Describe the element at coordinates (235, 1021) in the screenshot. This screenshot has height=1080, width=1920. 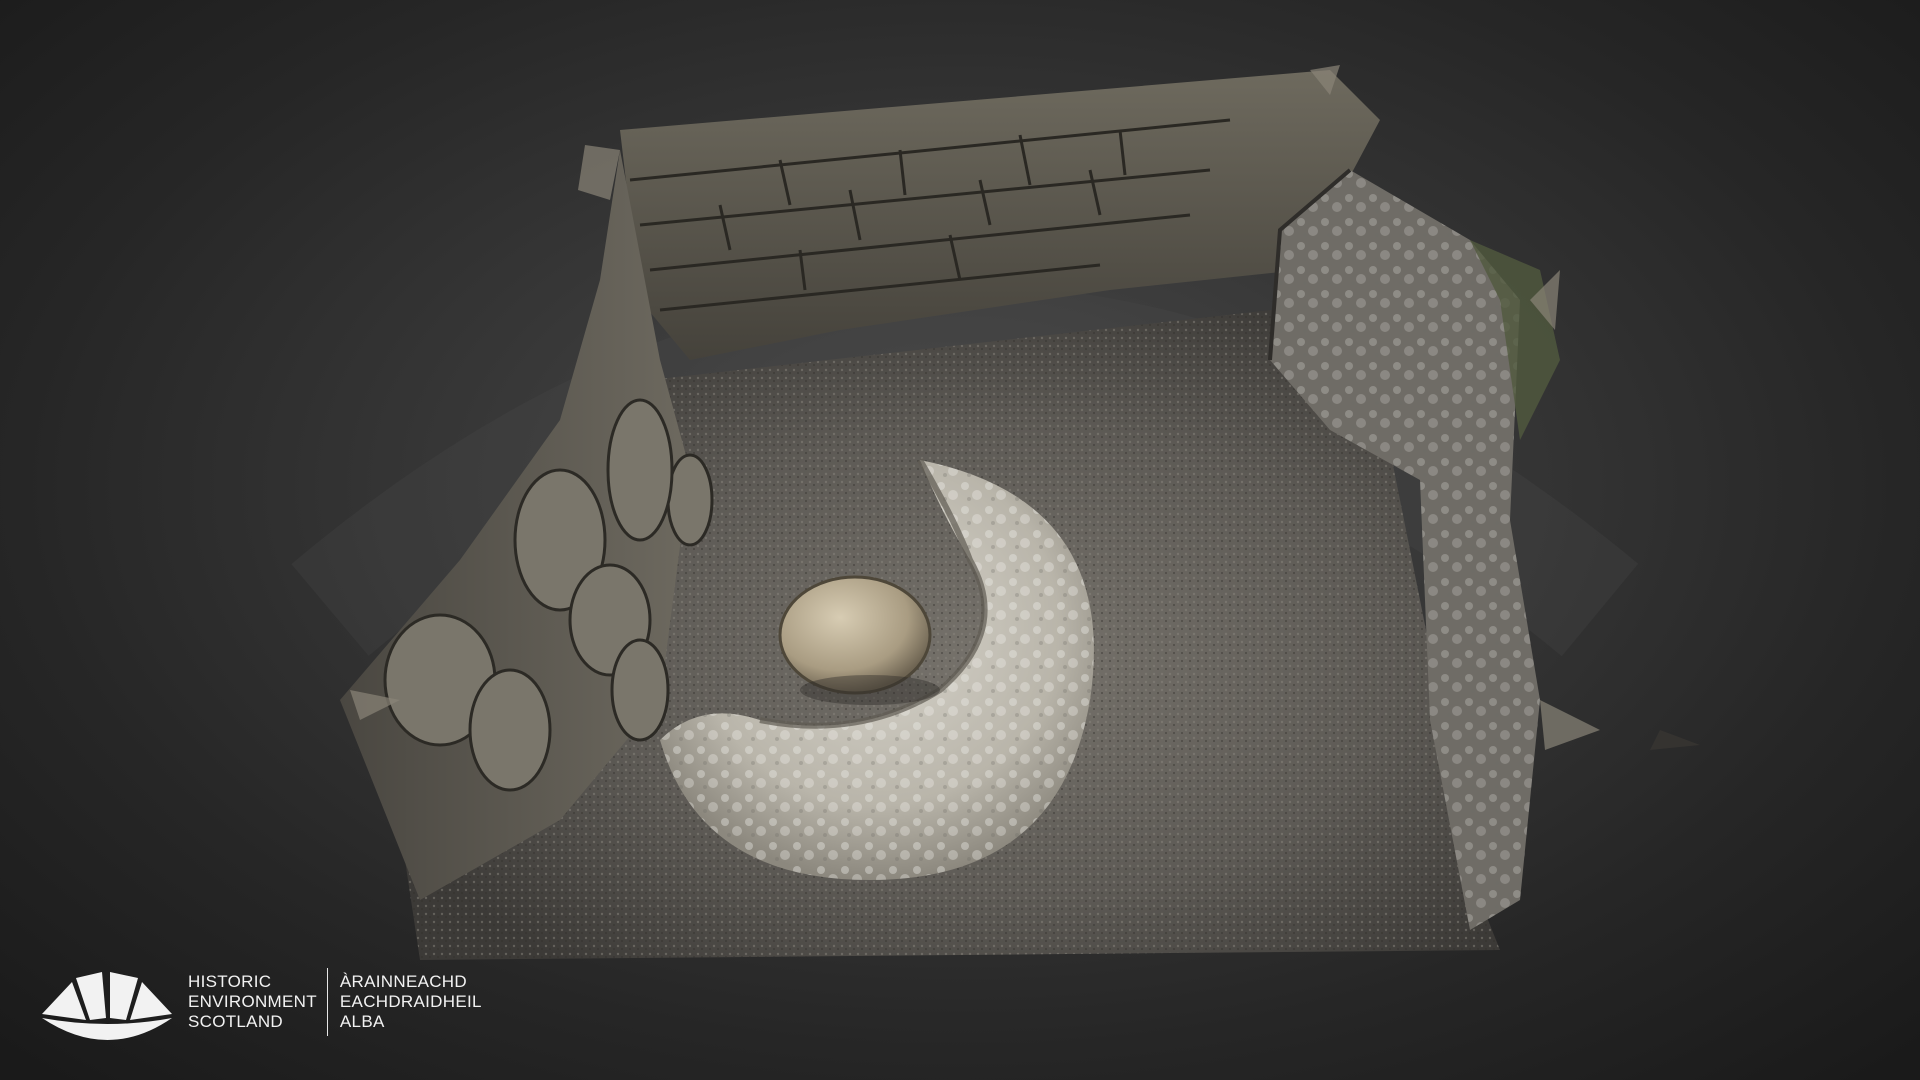
I see `logo-line: SCOTLAND` at that location.